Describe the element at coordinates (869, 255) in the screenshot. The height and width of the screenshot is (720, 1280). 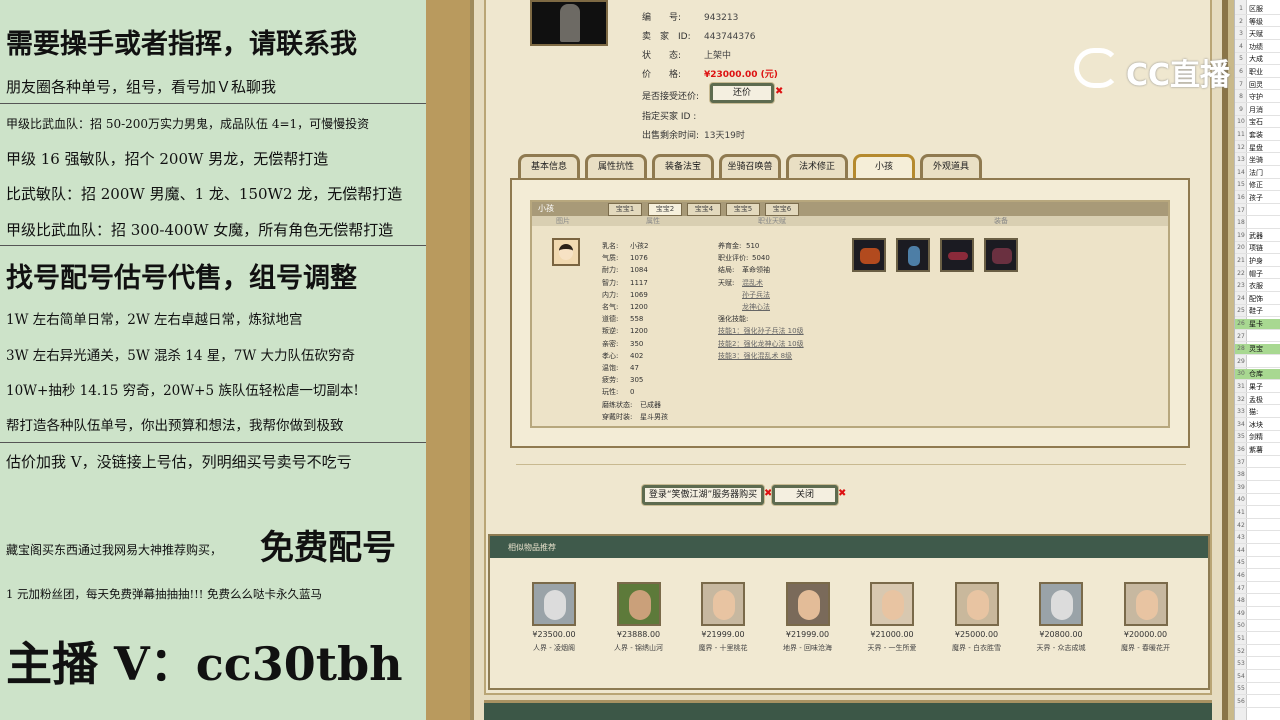
I see `helmet-icon` at that location.